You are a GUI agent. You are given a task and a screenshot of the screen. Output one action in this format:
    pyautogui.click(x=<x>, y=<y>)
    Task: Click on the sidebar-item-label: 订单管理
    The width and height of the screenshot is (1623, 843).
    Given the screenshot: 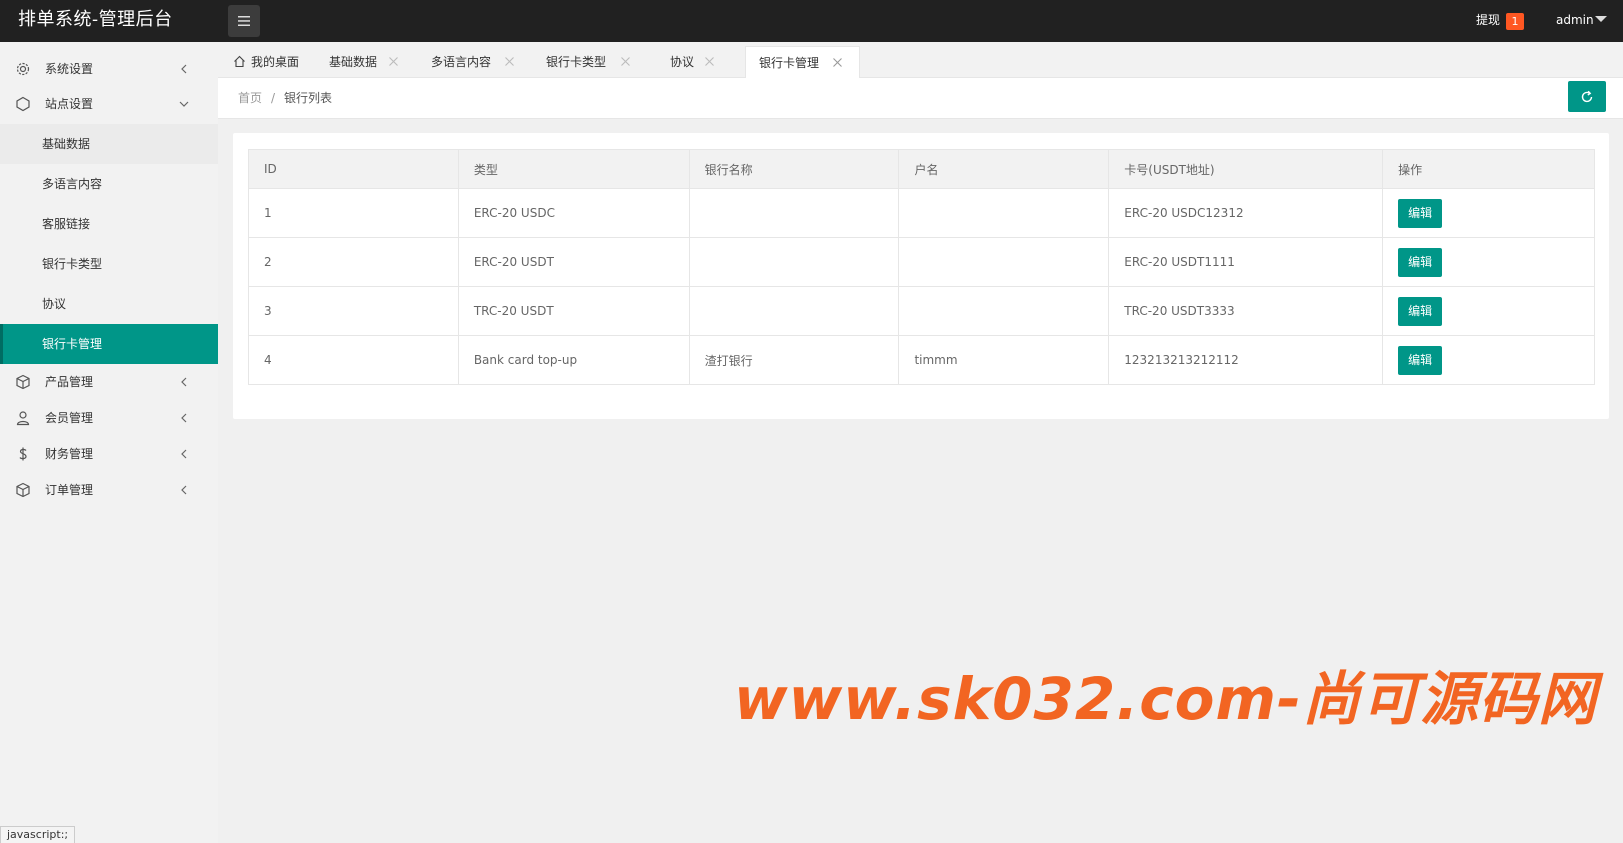 What is the action you would take?
    pyautogui.click(x=69, y=490)
    